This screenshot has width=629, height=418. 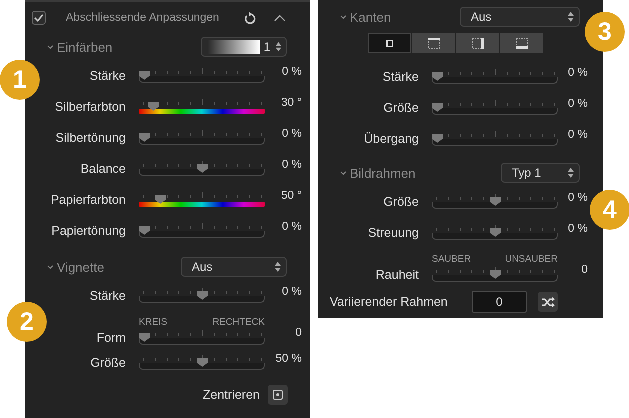 I want to click on shuffle-button, so click(x=548, y=302).